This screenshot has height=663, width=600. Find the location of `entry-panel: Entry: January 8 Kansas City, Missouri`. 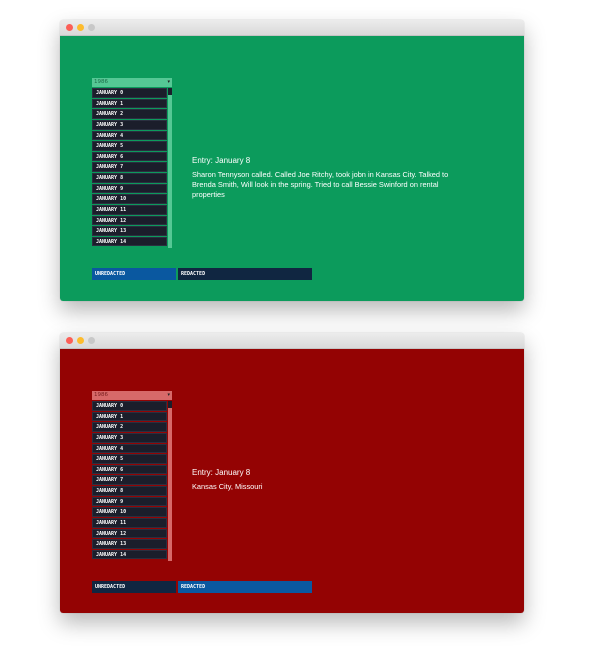

entry-panel: Entry: January 8 Kansas City, Missouri is located at coordinates (323, 480).